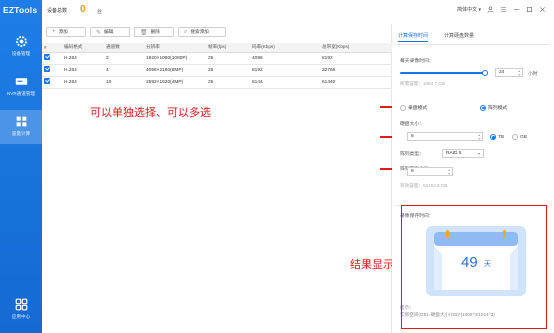 The height and width of the screenshot is (333, 554). I want to click on col-header: 分辨率, so click(175, 48).